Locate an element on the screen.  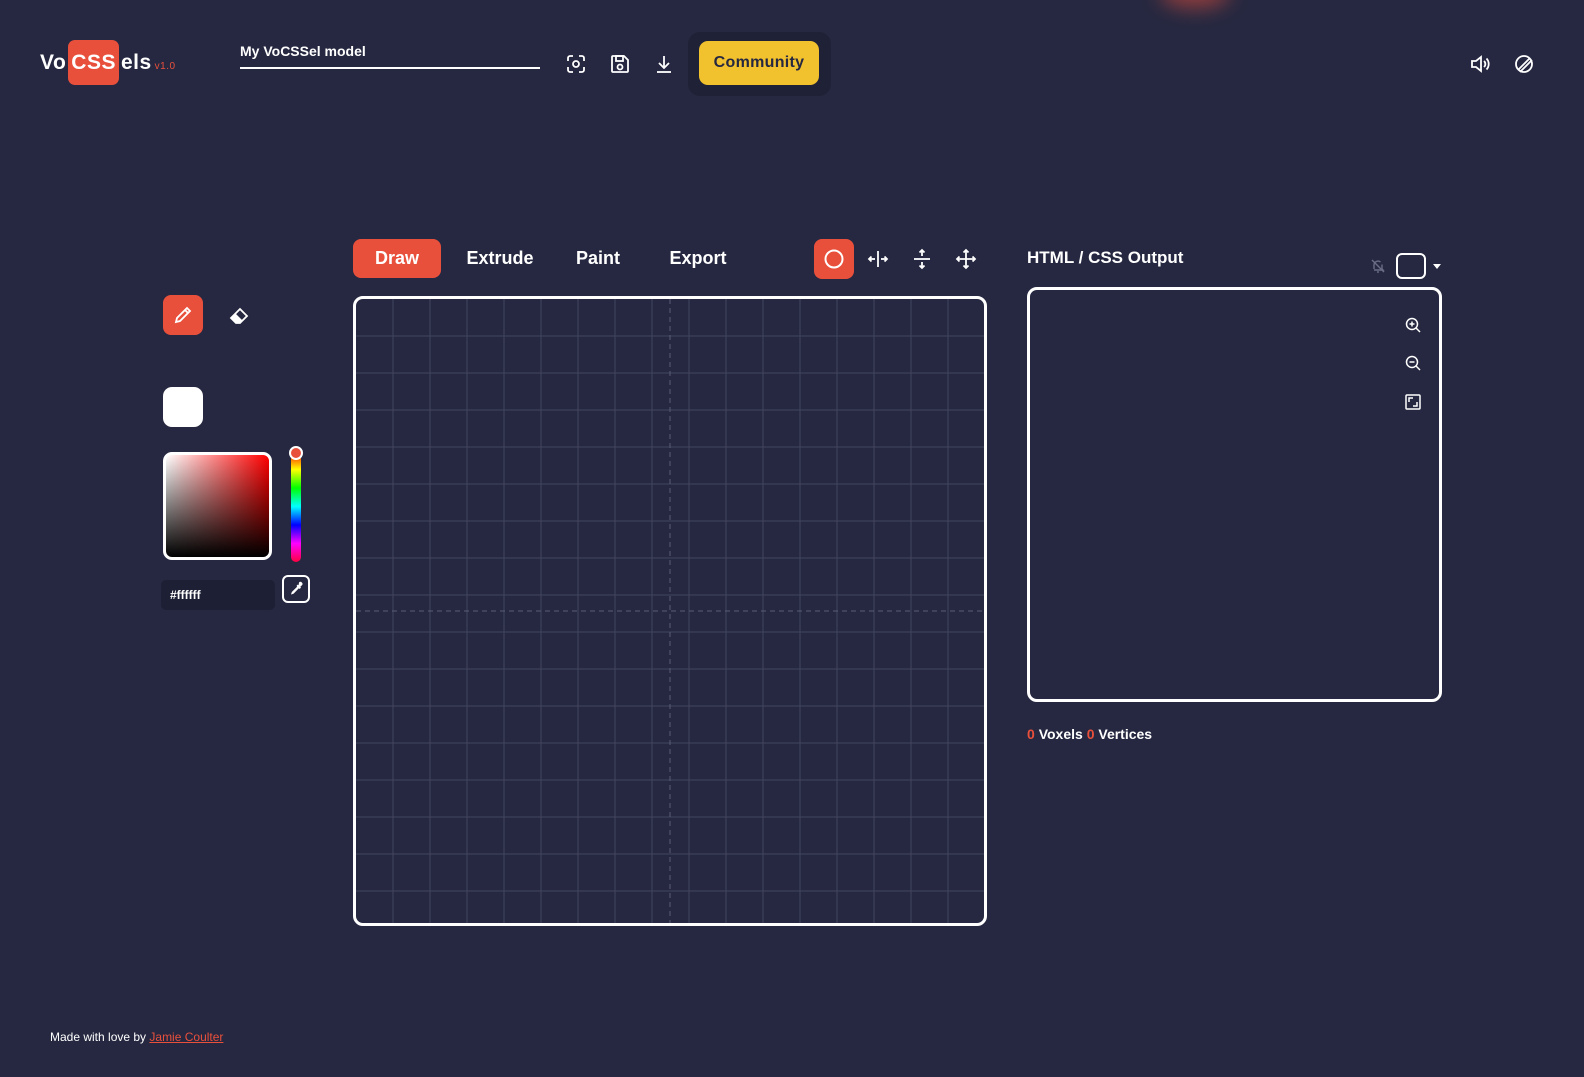
hue-slider-handle is located at coordinates (296, 453).